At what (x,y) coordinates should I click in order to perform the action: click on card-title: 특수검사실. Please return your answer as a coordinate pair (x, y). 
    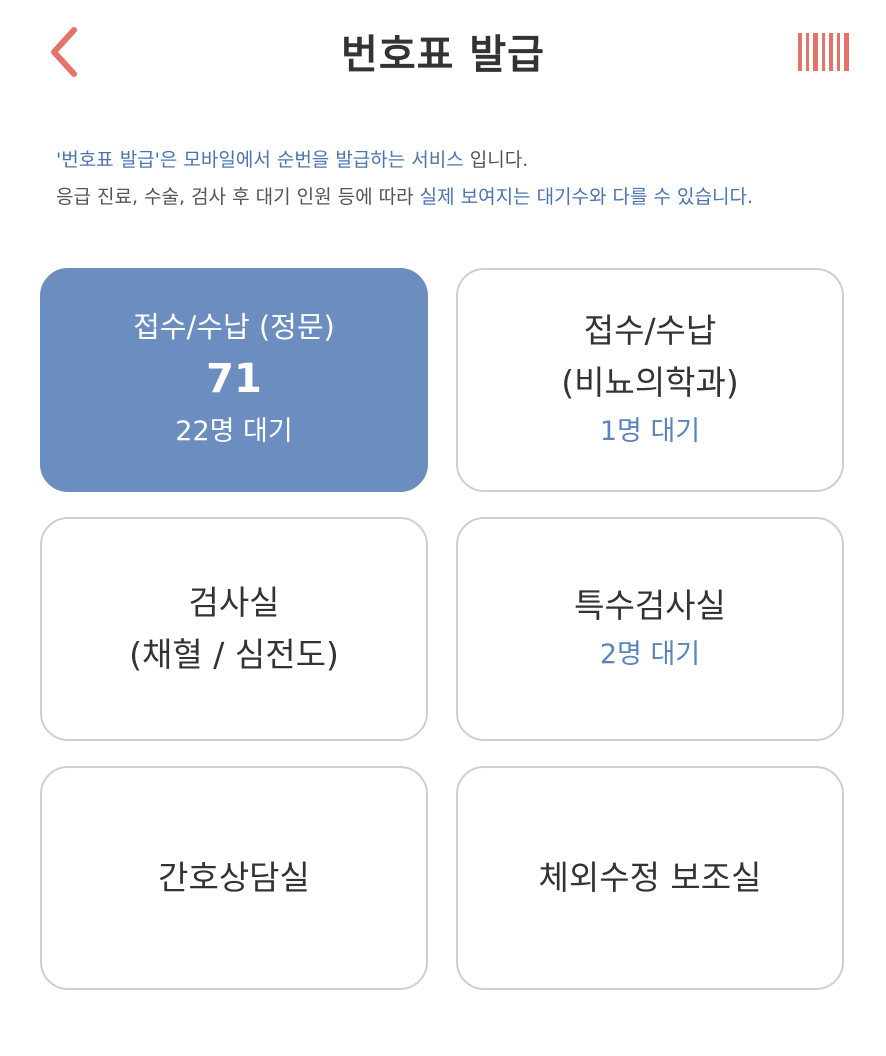
    Looking at the image, I should click on (650, 605).